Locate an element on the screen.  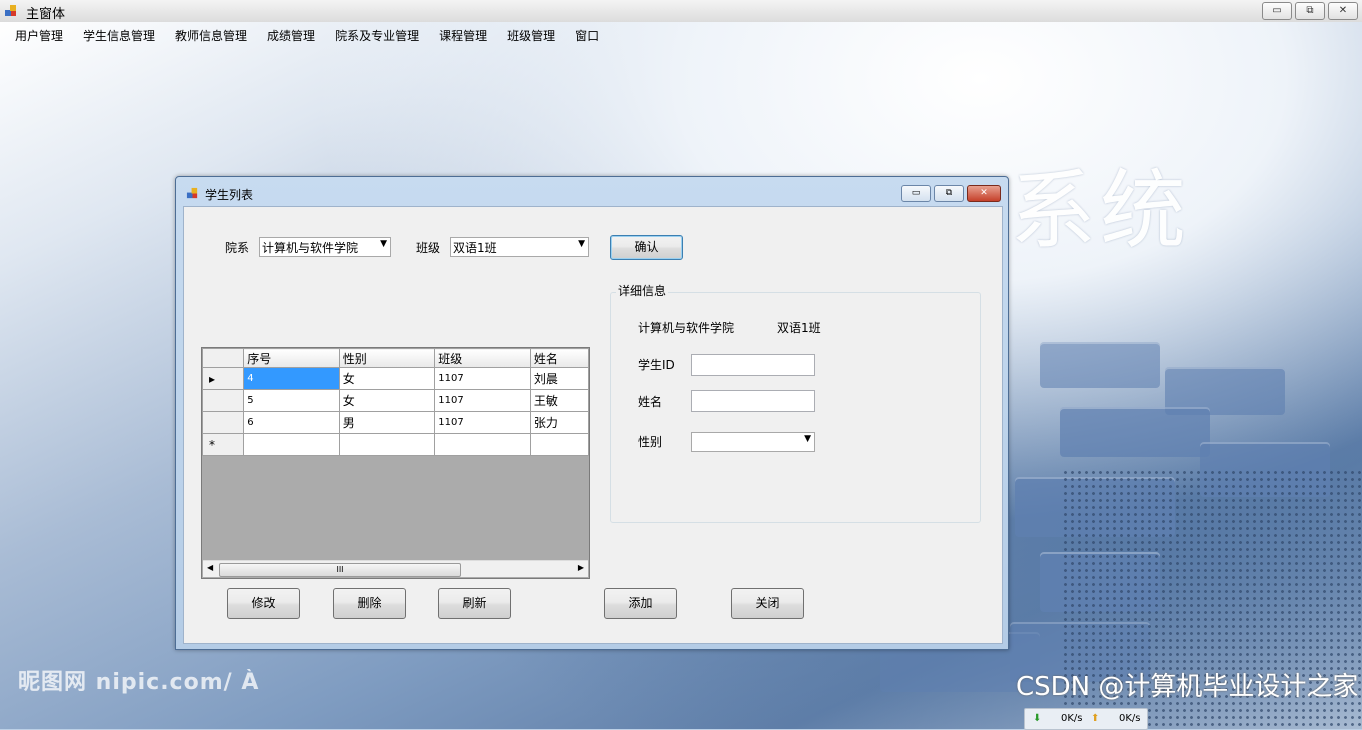
table-row: ▸ 4 女 1107 刘晨 is located at coordinates (395, 378).